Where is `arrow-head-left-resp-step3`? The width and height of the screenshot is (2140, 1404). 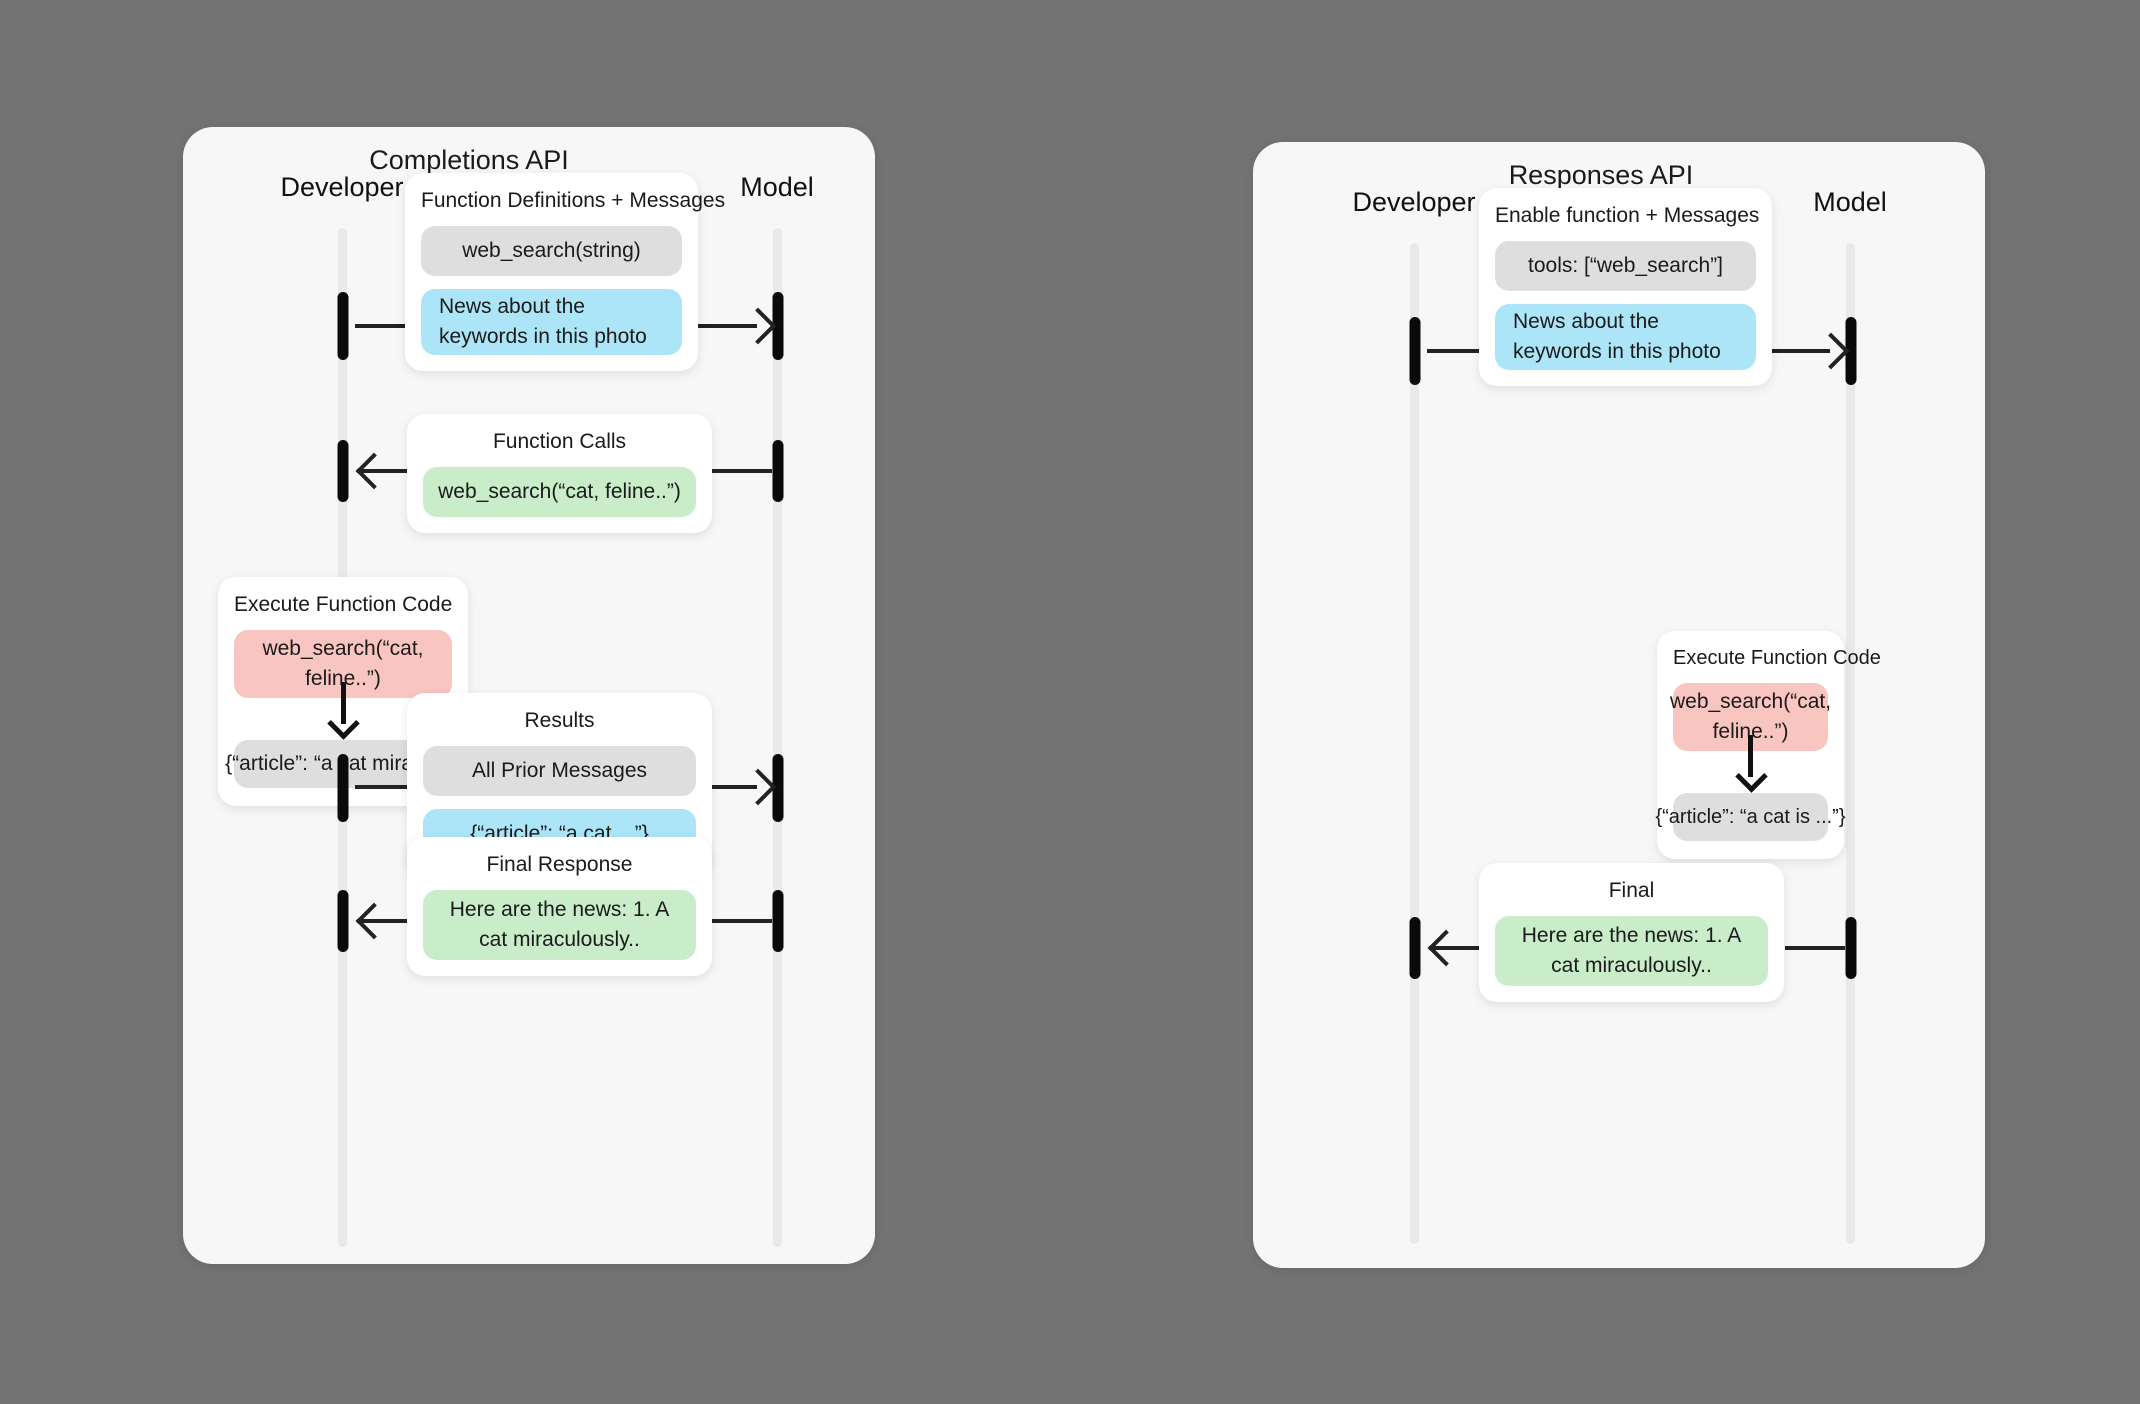 arrow-head-left-resp-step3 is located at coordinates (1446, 948).